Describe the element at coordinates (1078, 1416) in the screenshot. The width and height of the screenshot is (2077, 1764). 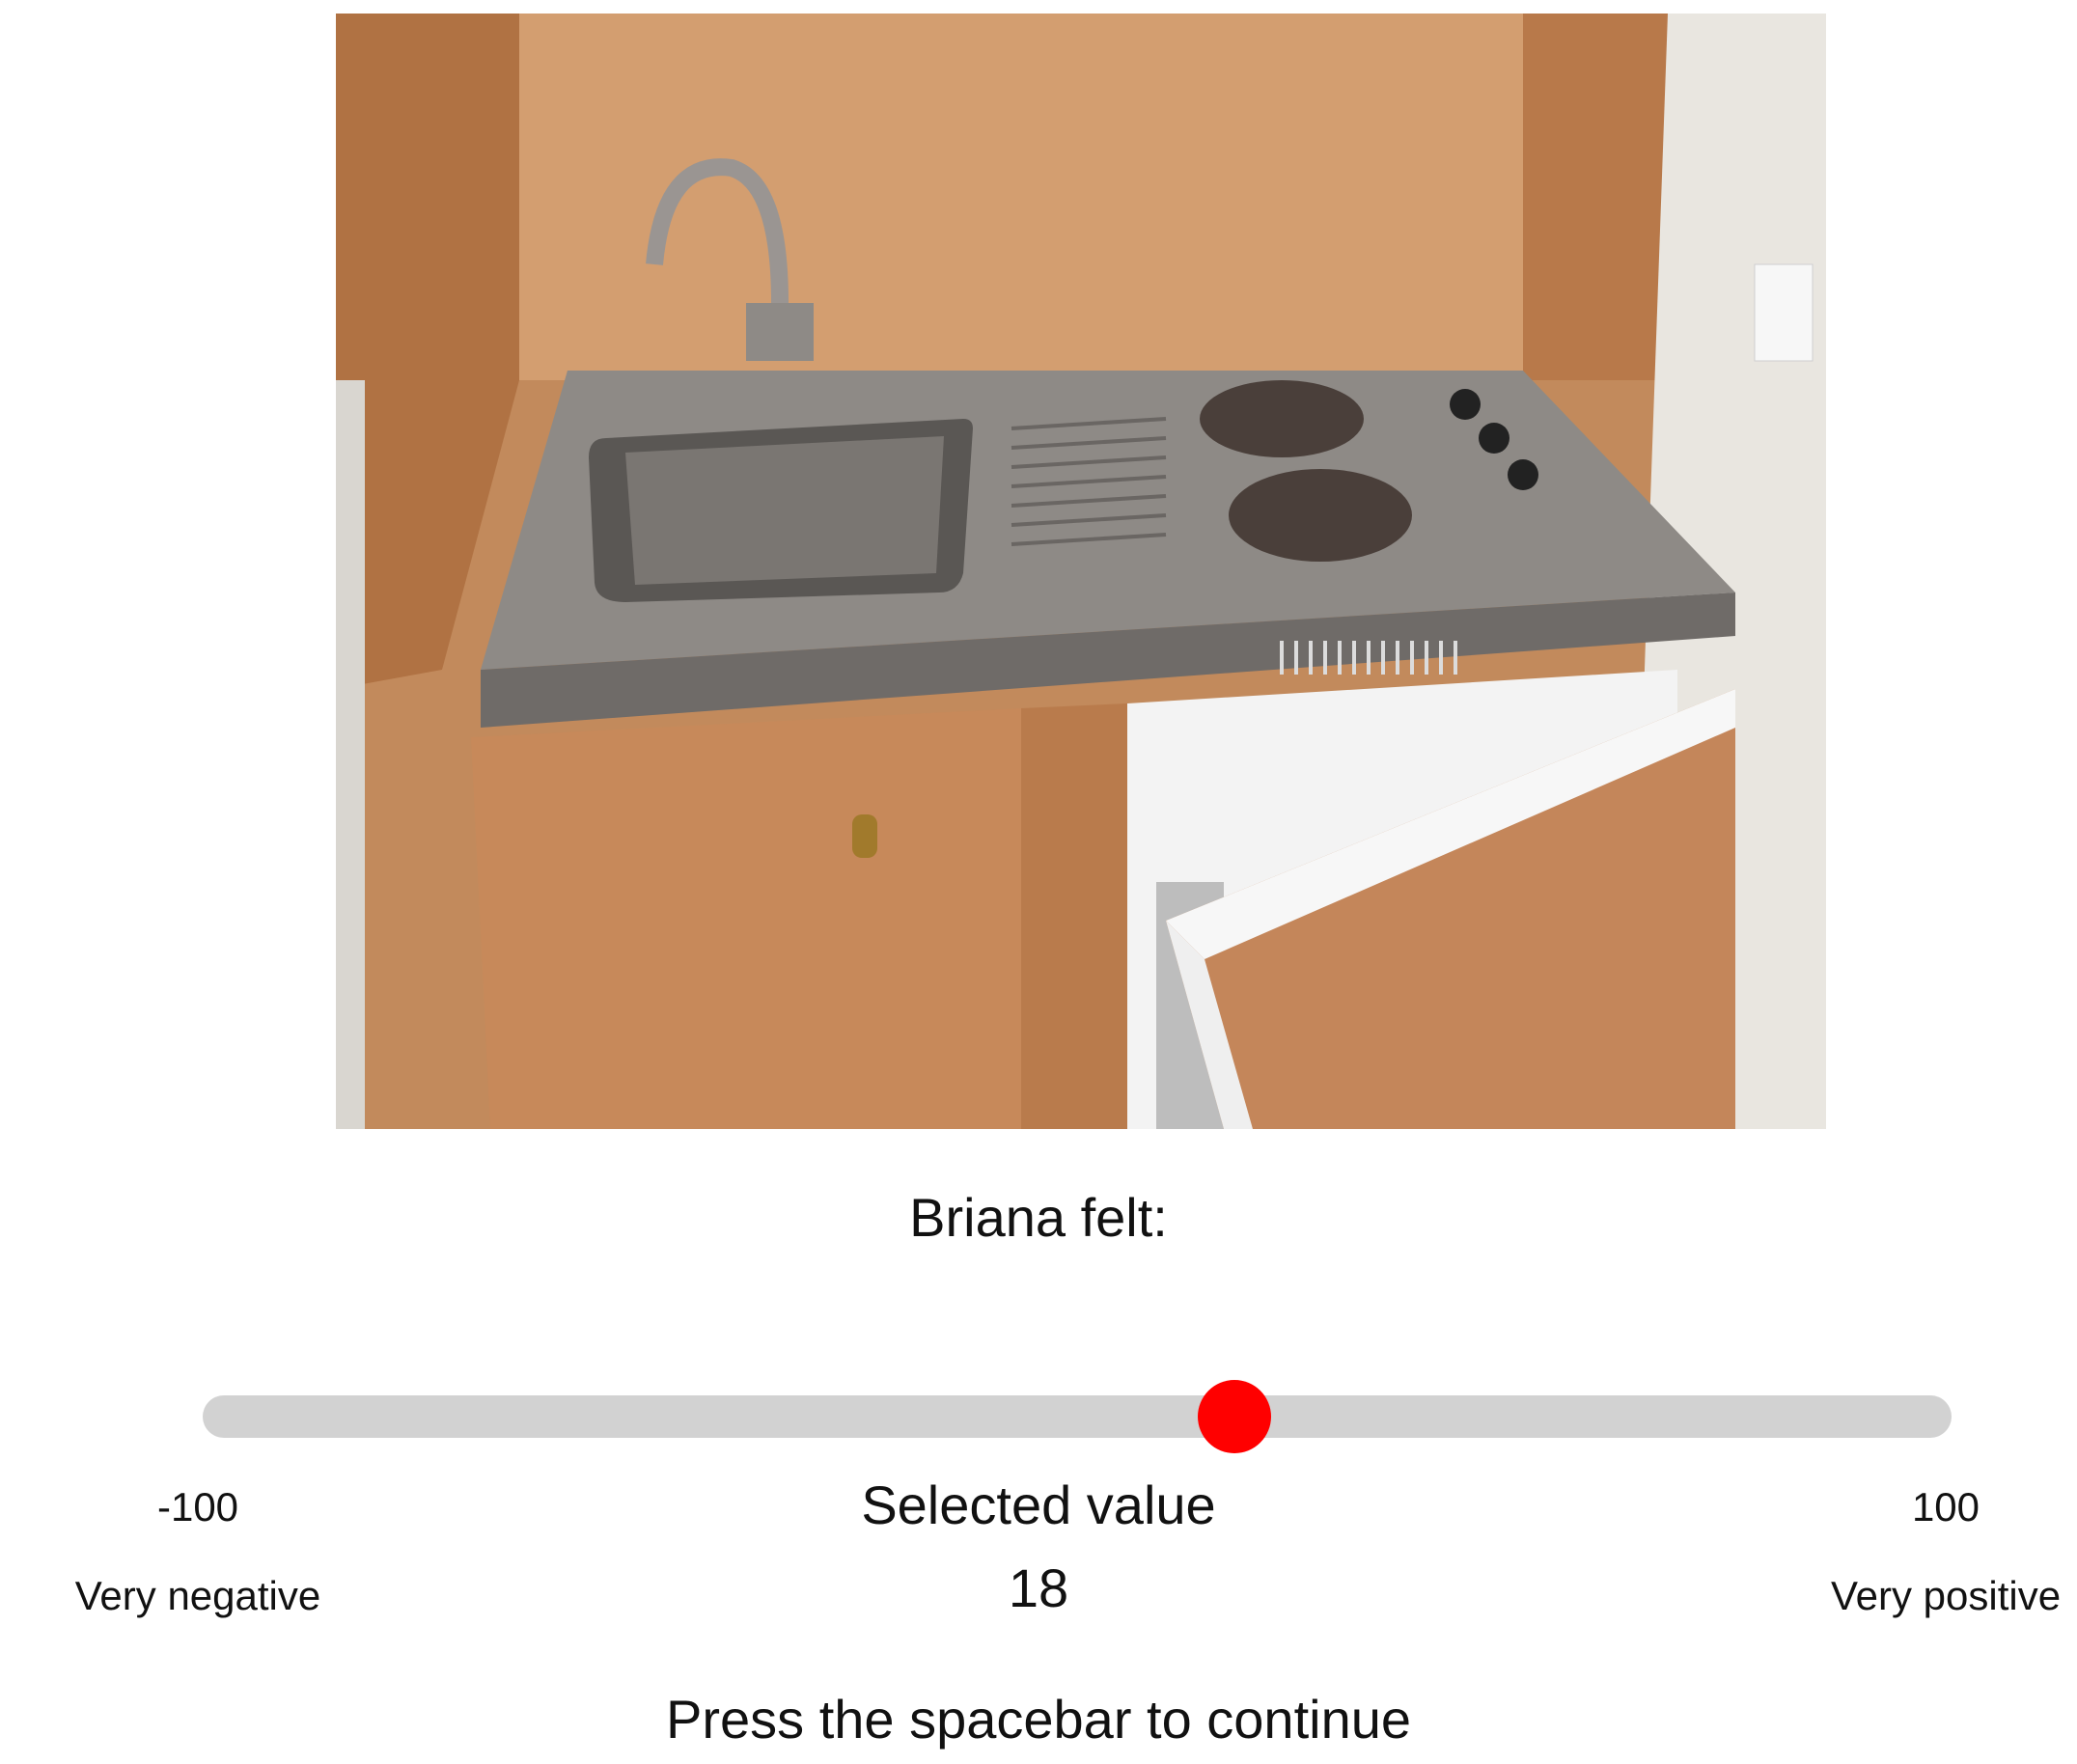
I see `rating-slider-track` at that location.